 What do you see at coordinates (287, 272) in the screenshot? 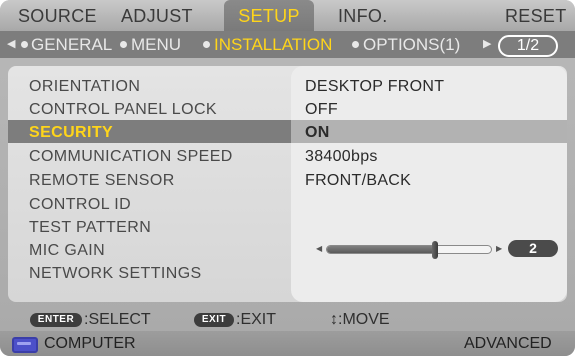
I see `menu-item-network-settings: NETWORK SETTINGS` at bounding box center [287, 272].